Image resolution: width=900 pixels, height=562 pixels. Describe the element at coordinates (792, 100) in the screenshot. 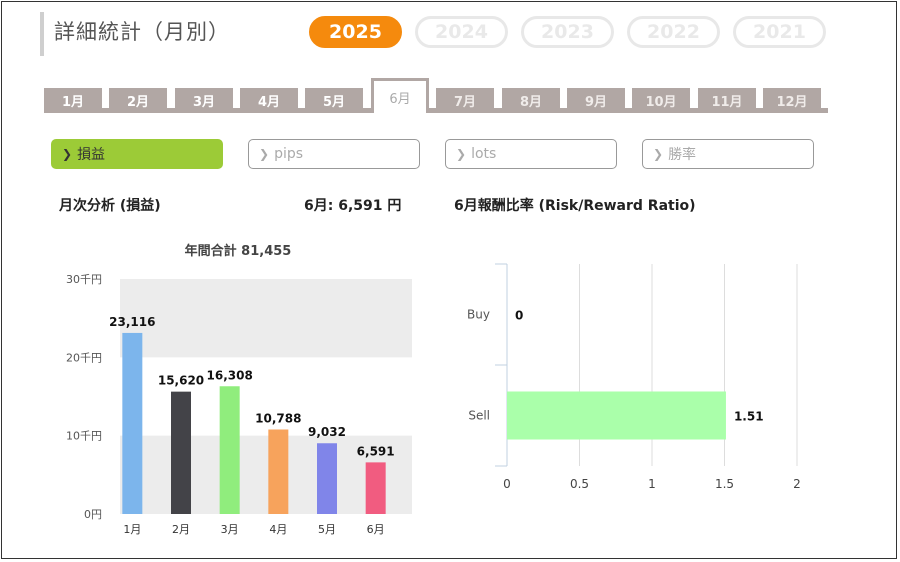

I see `tab-month-12: 12月` at that location.